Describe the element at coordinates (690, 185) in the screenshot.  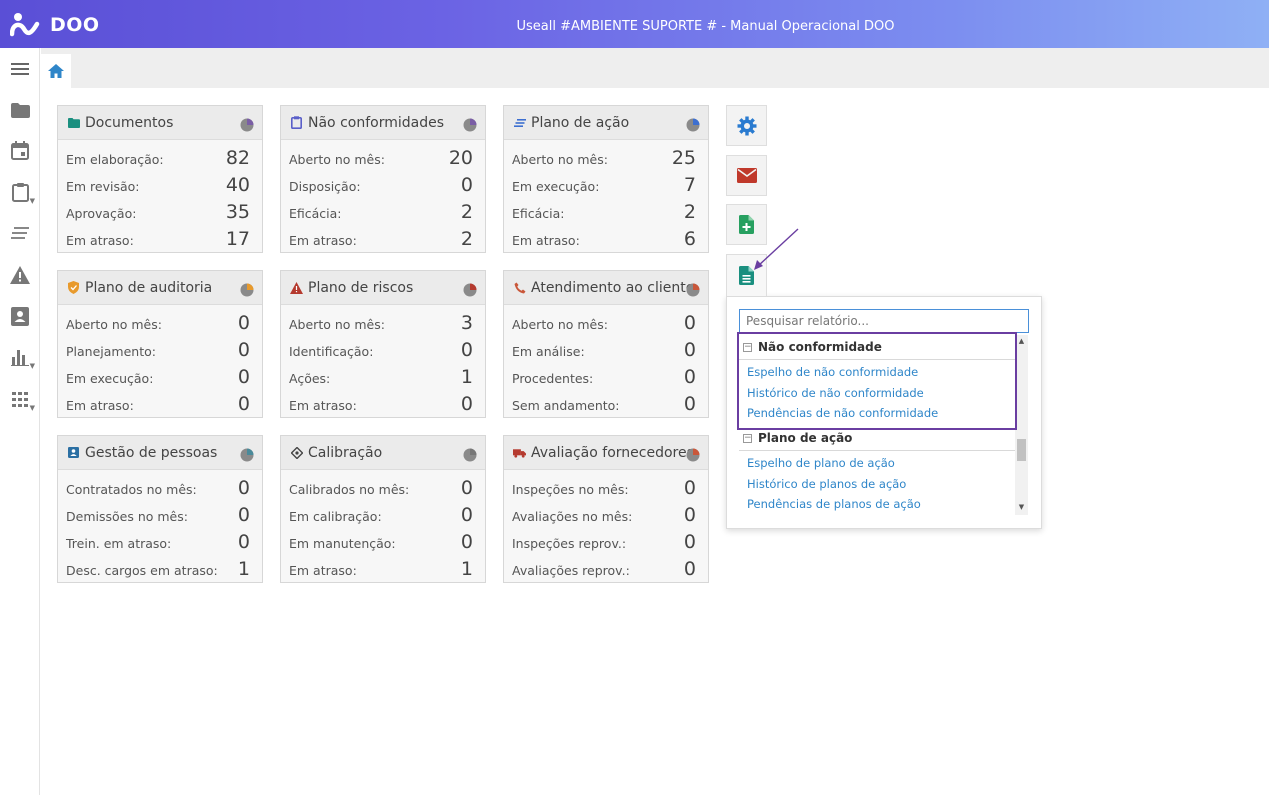
I see `row-value: 7` at that location.